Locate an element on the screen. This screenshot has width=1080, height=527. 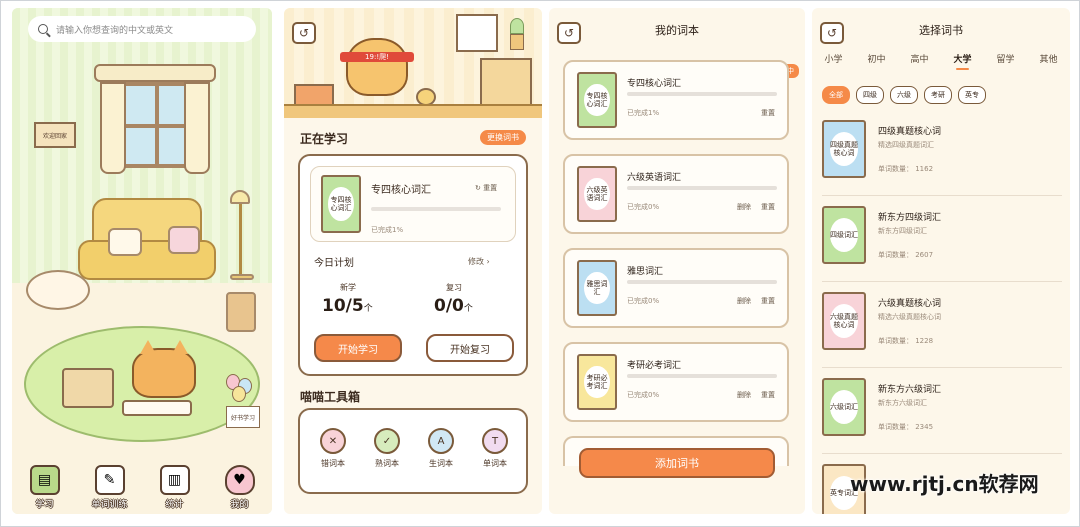
reset-button: ↻ 重置 is located at coordinates (486, 188).